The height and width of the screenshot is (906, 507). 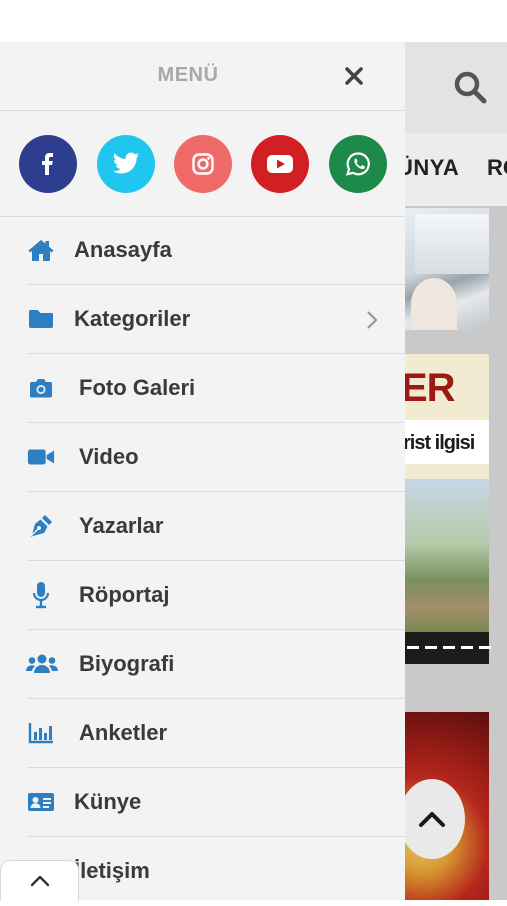 I want to click on menu-item-anketler: Anketler, so click(x=202, y=734).